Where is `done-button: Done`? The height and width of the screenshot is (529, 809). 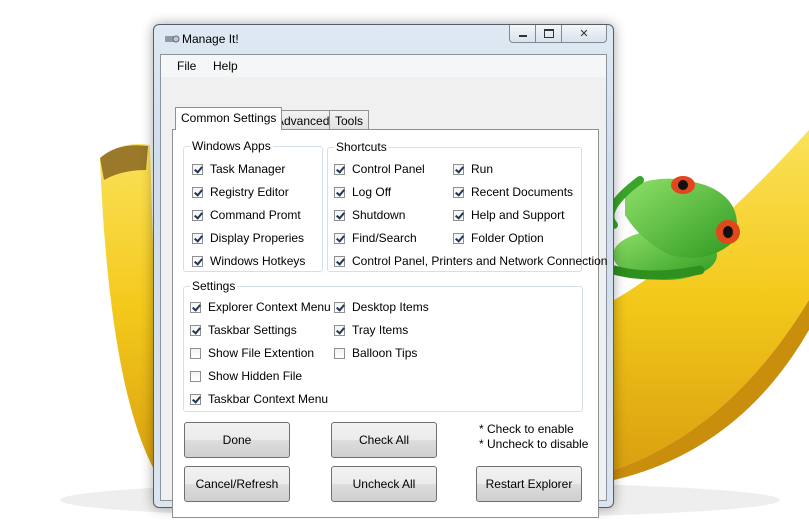
done-button: Done is located at coordinates (237, 440).